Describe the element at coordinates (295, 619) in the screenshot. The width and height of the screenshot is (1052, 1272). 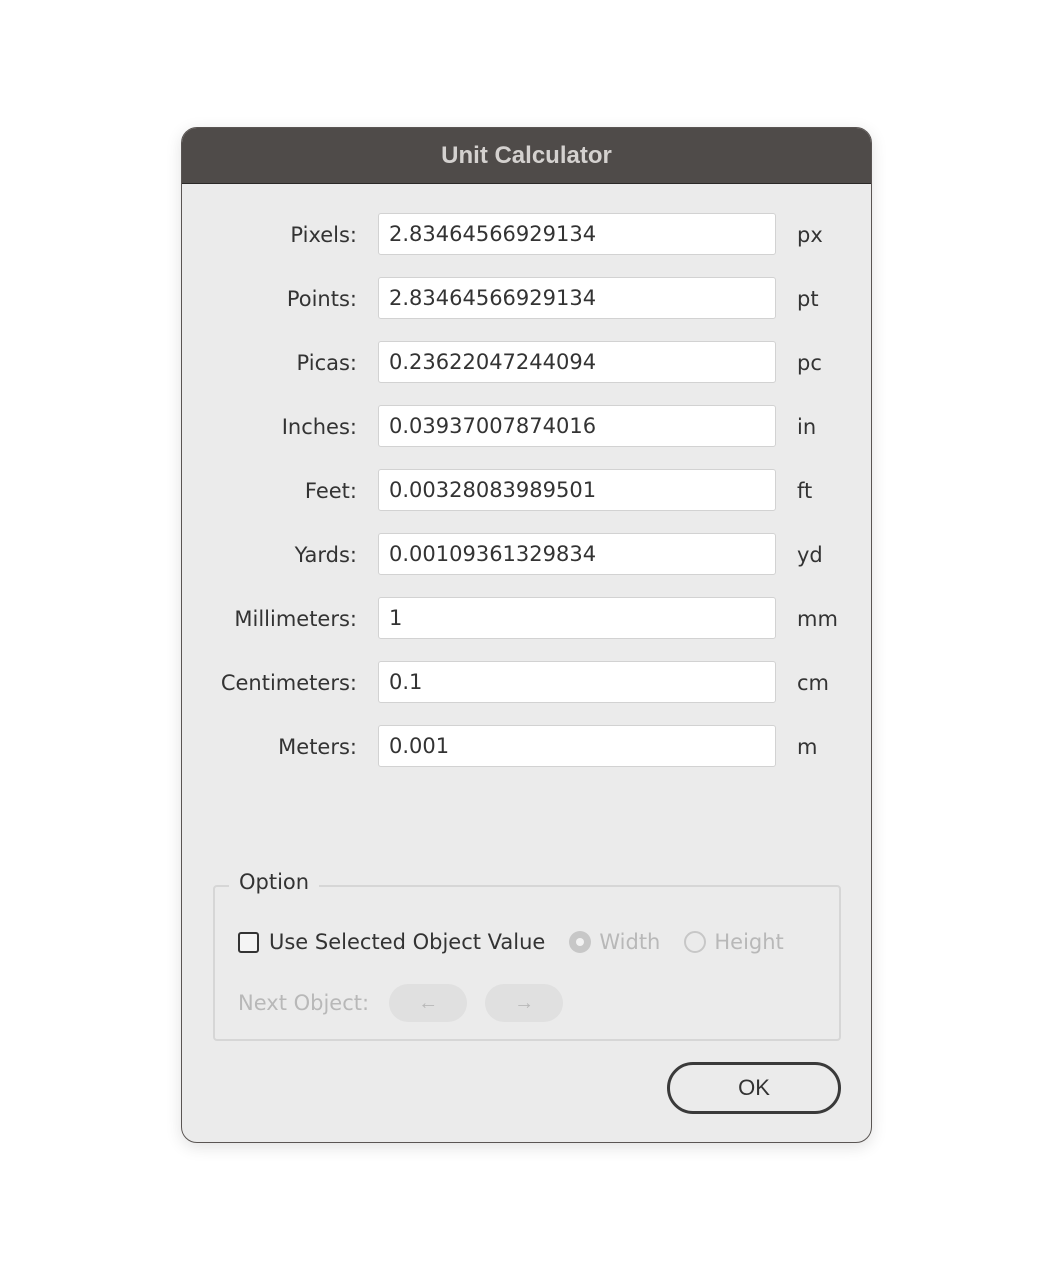
I see `millimeters-label: Millimeters:` at that location.